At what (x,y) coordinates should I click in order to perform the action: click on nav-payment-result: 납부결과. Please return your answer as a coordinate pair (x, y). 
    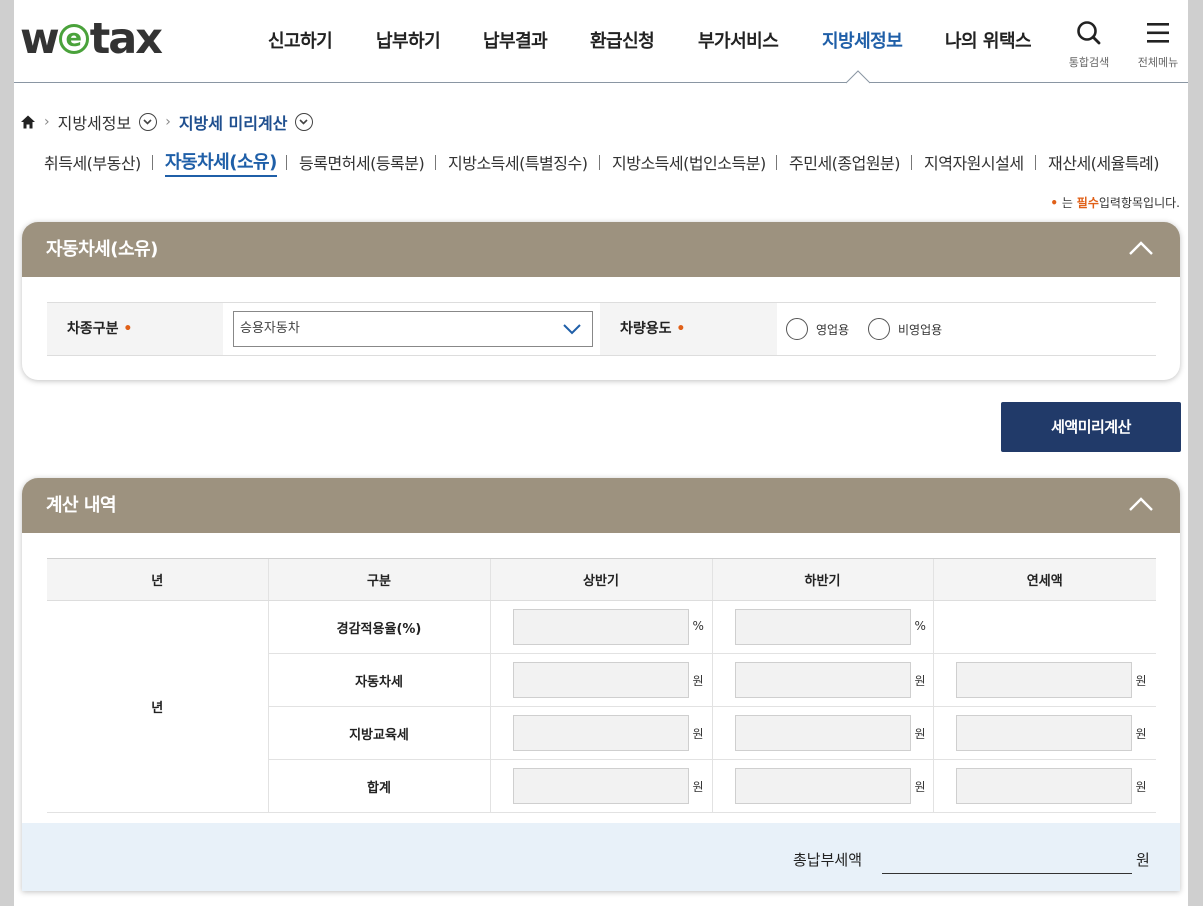
    Looking at the image, I should click on (515, 40).